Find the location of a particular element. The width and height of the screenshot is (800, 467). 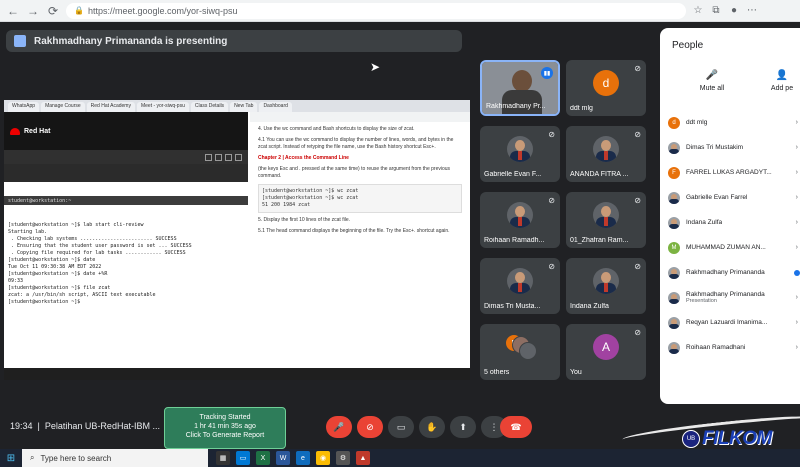

avatar-face is located at coordinates (520, 211).